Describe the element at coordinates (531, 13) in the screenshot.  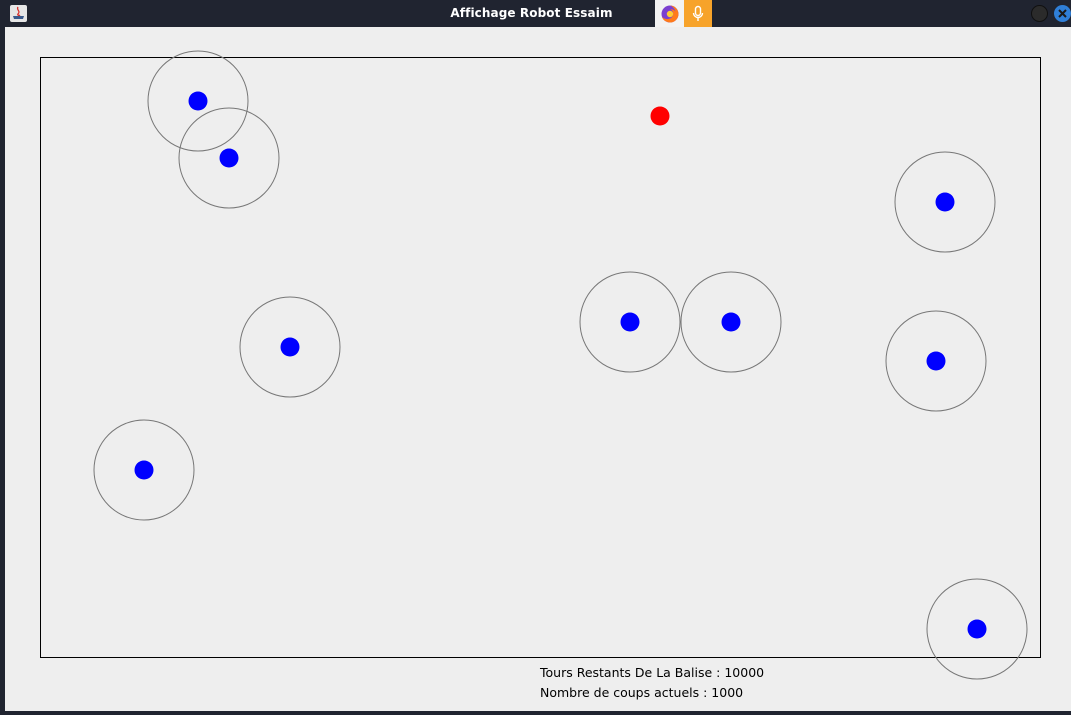
I see `window-title: Affichage Robot Essaim` at that location.